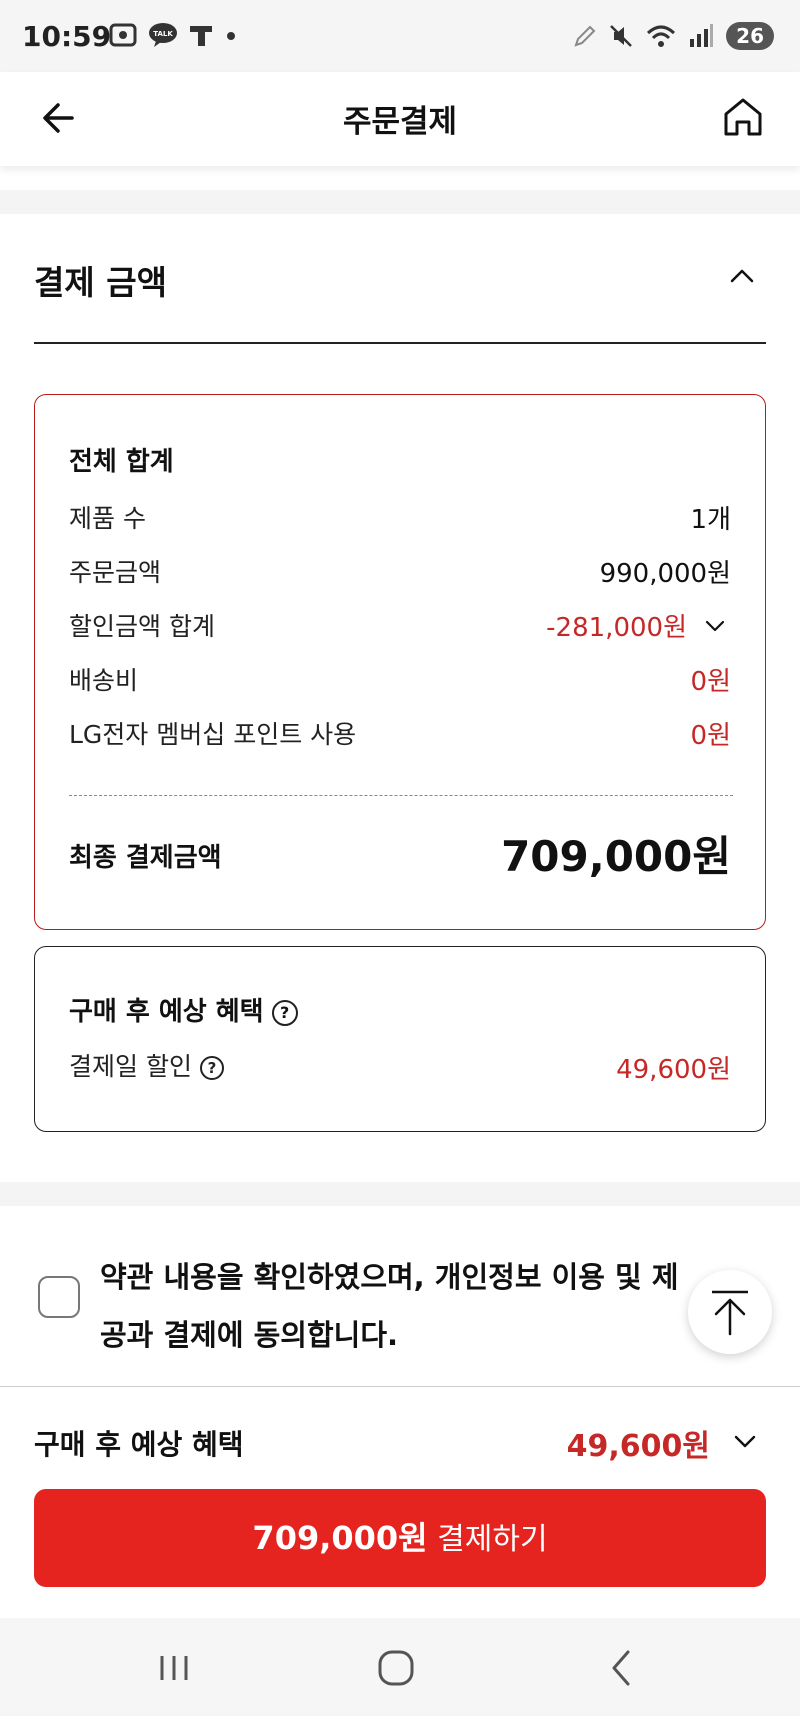 This screenshot has width=800, height=1716. Describe the element at coordinates (638, 1443) in the screenshot. I see `bottom-benefit-value: 49,600원` at that location.